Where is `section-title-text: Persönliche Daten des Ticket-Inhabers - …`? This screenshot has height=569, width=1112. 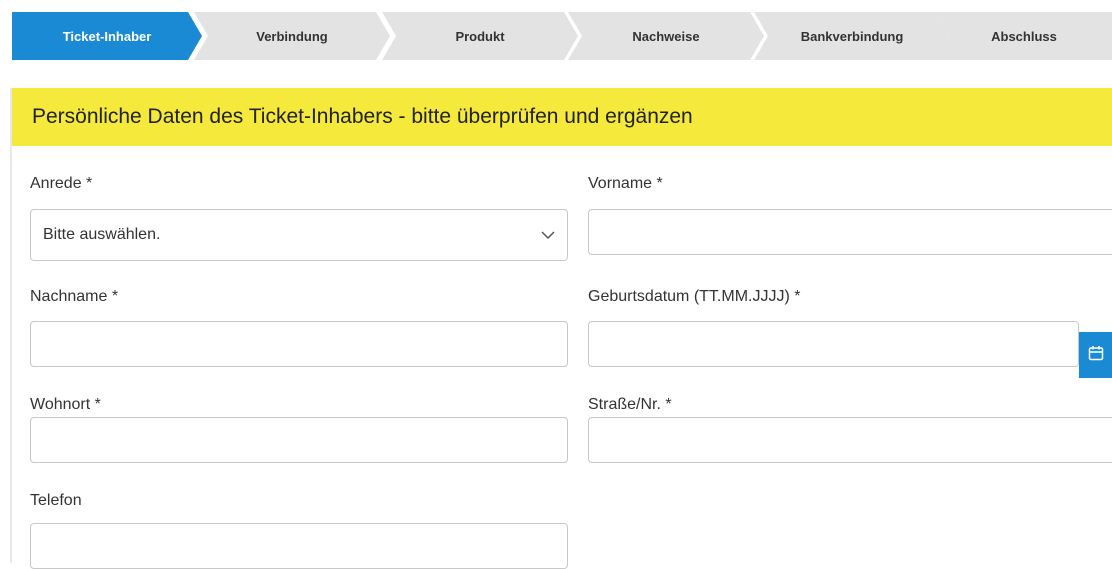 section-title-text: Persönliche Daten des Ticket-Inhabers - … is located at coordinates (362, 116).